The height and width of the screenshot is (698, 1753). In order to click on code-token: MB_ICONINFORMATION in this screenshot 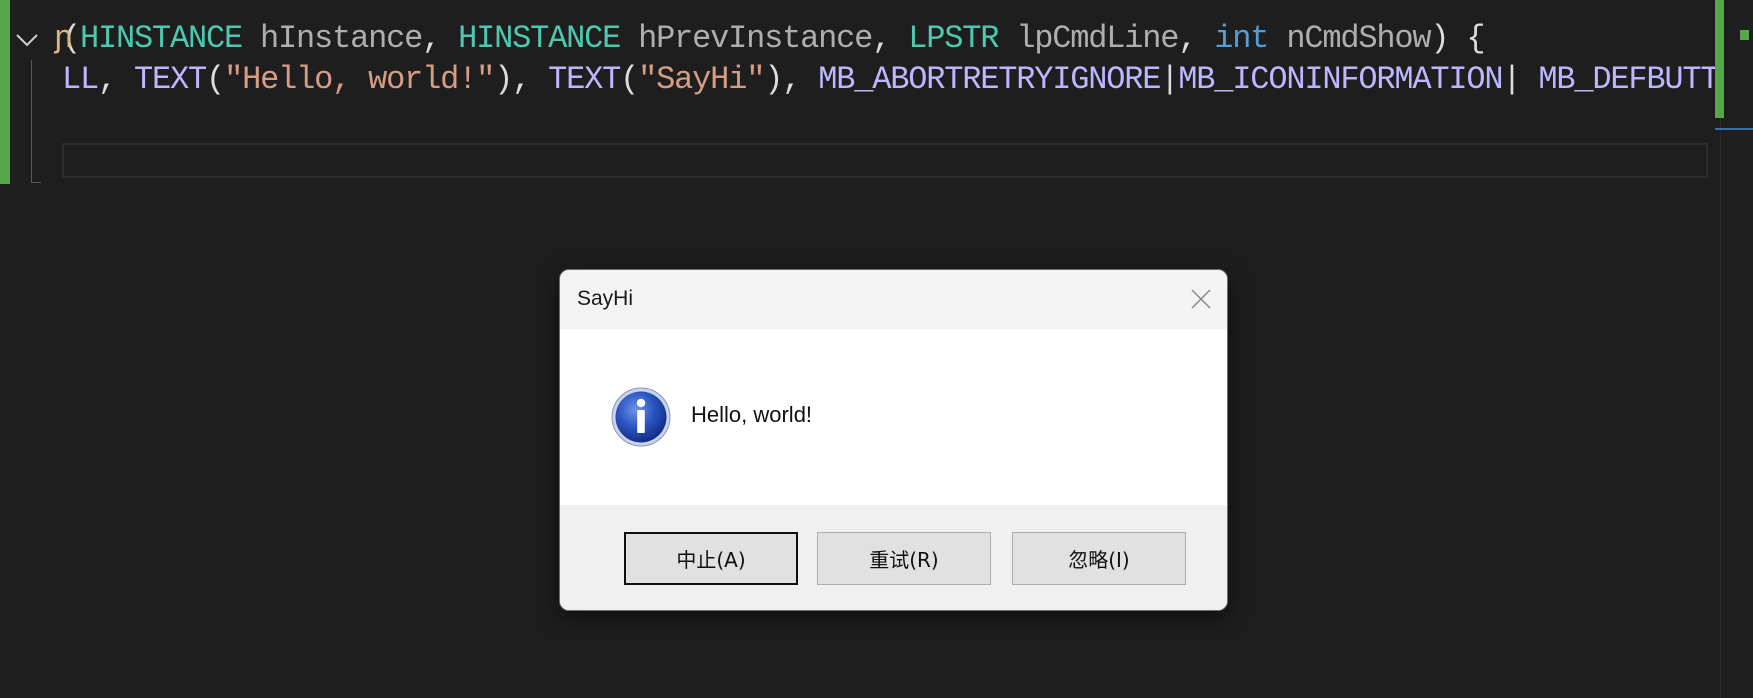, I will do `click(1340, 79)`.